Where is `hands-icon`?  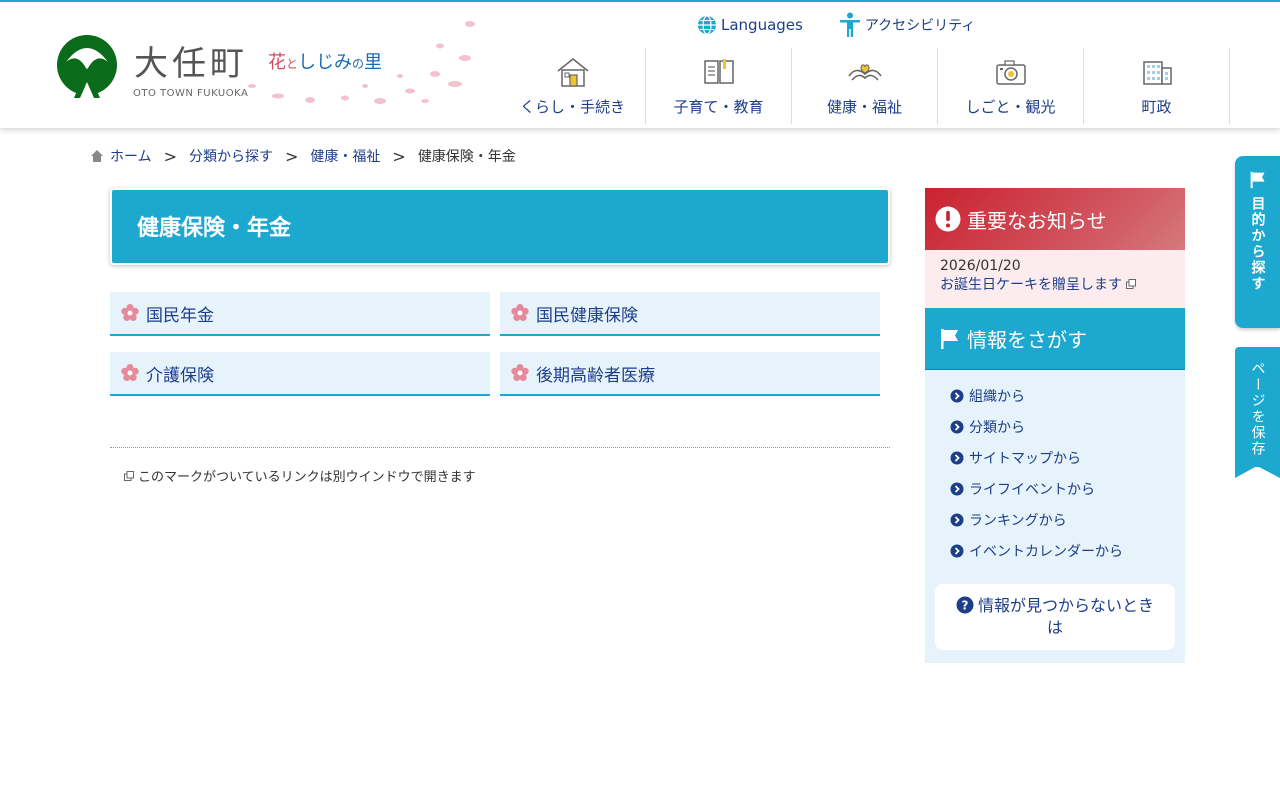 hands-icon is located at coordinates (864, 72).